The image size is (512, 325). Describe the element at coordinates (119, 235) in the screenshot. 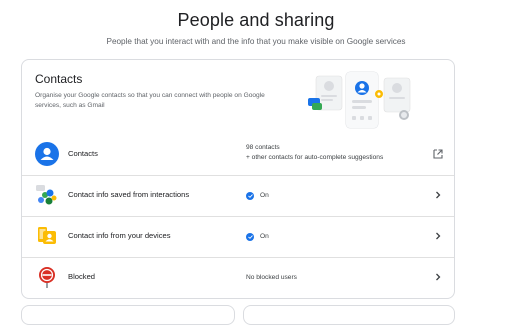

I see `device-contacts-label: Contact info from your devices` at that location.